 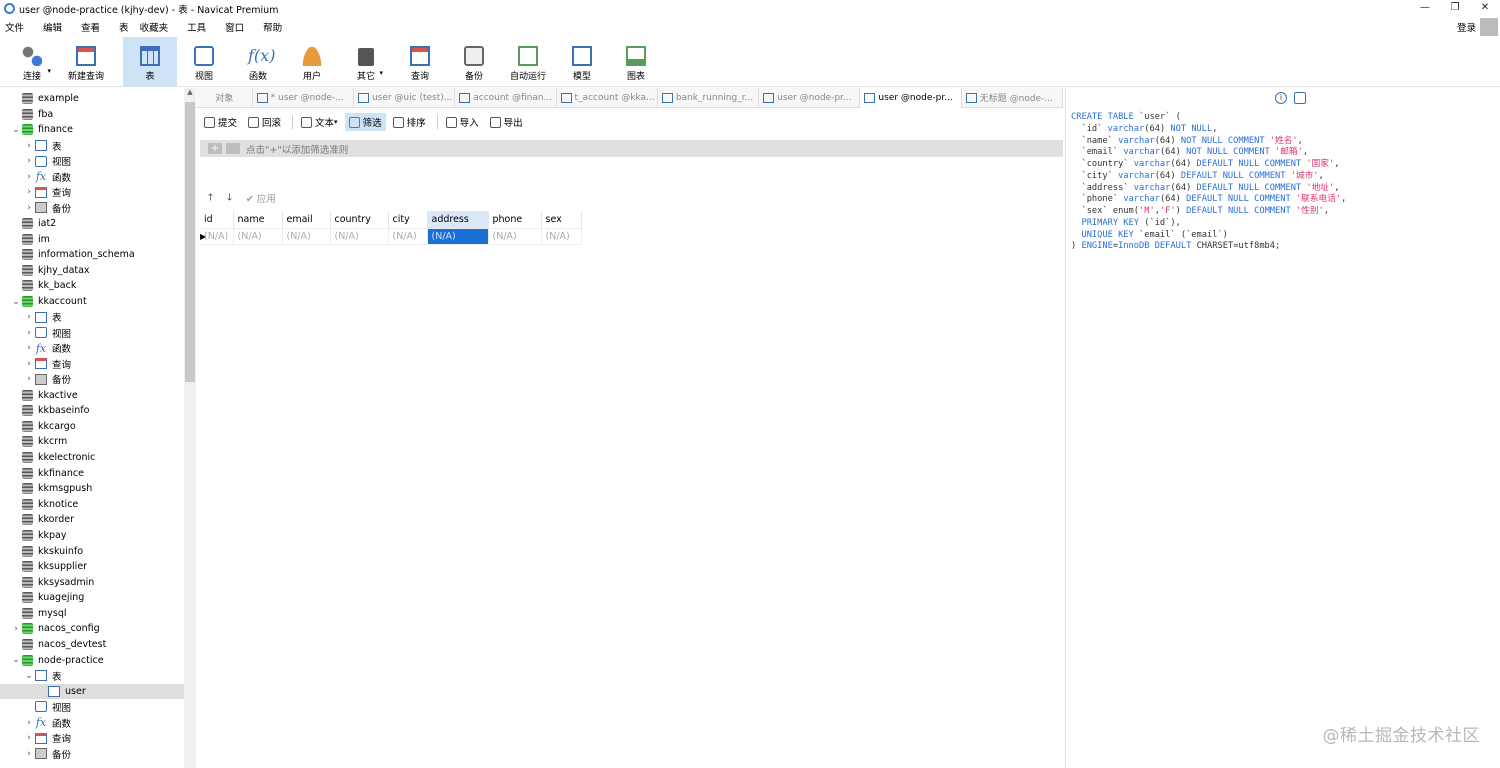 I want to click on tree-item: kknotice, so click(x=92, y=504).